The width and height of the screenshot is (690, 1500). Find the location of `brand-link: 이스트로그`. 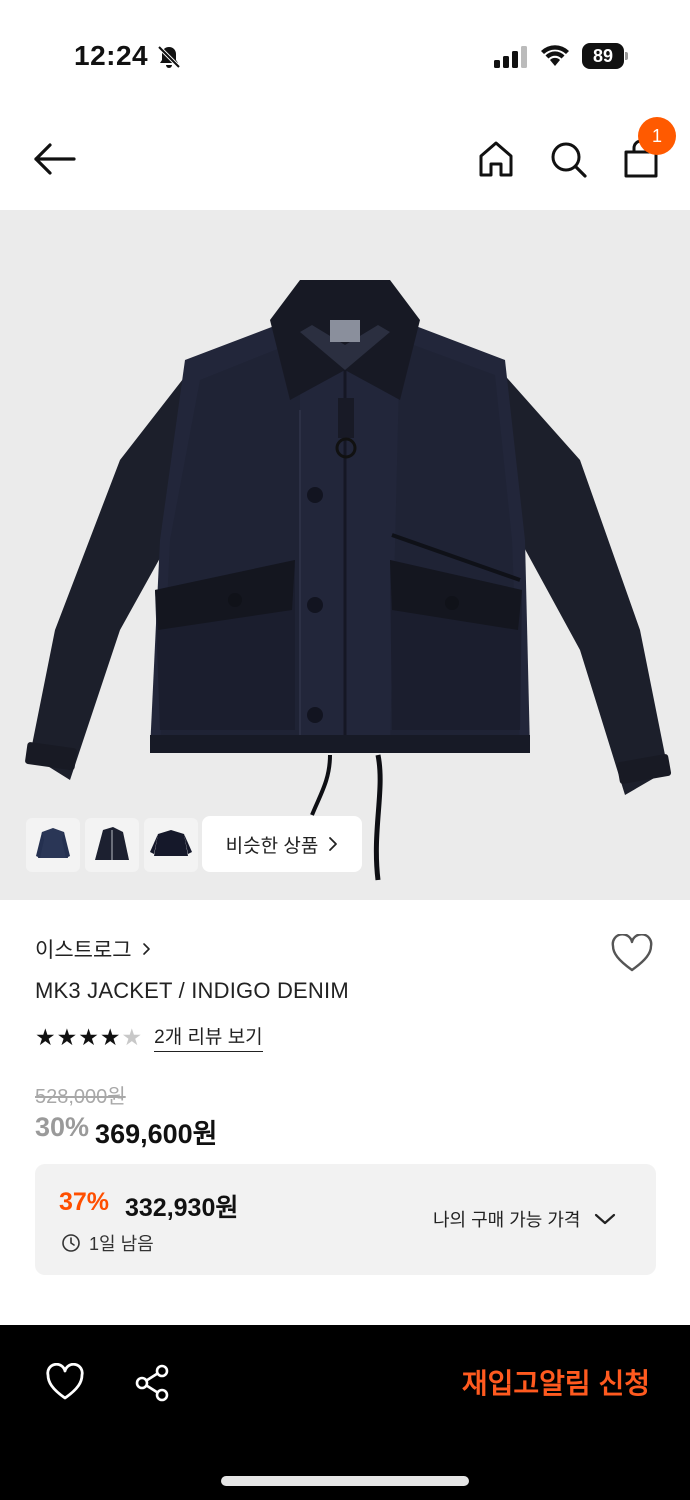

brand-link: 이스트로그 is located at coordinates (93, 949).